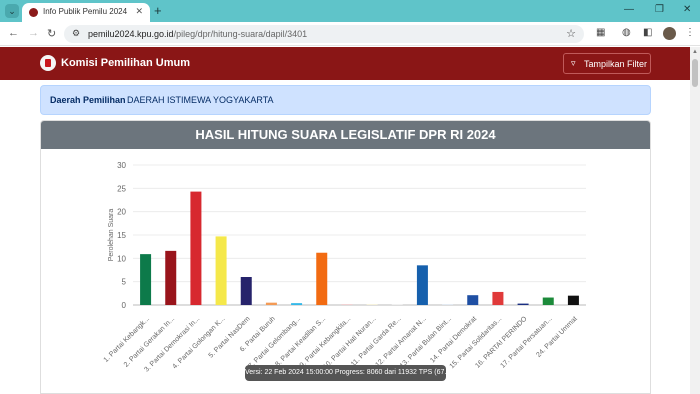 This screenshot has height=394, width=700. I want to click on filter-funnel-icon: ▿, so click(573, 63).